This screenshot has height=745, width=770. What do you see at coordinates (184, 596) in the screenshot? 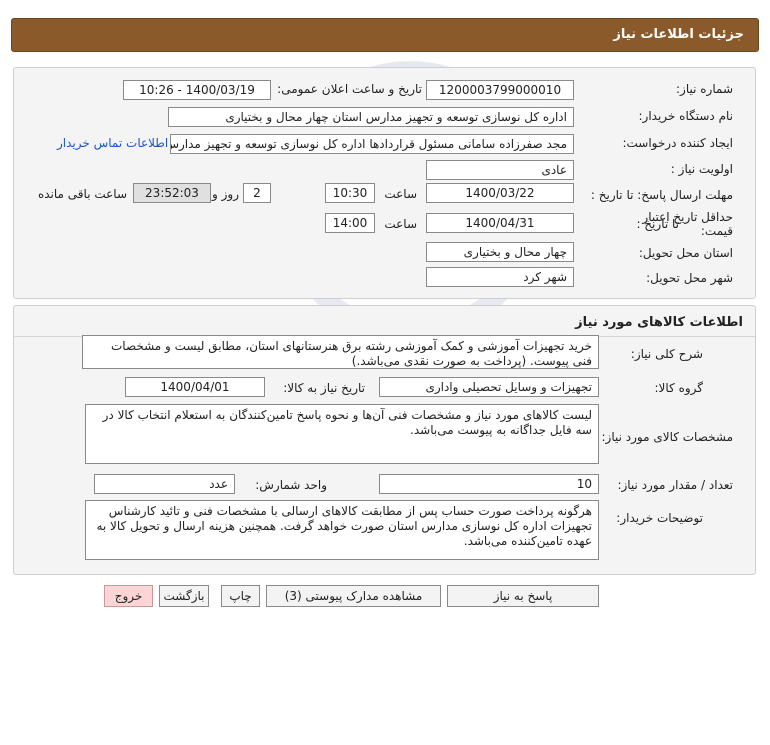
I see `back-button: بازگشت` at bounding box center [184, 596].